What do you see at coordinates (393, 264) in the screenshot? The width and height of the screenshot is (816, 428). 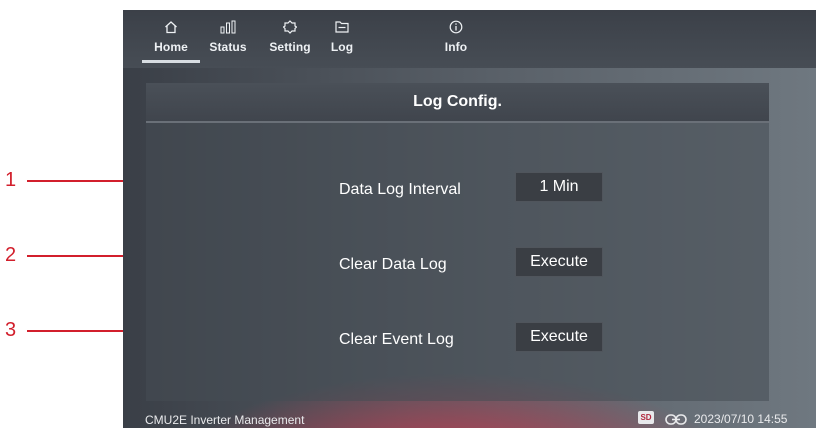 I see `clear-data-log-label: Clear Data Log` at bounding box center [393, 264].